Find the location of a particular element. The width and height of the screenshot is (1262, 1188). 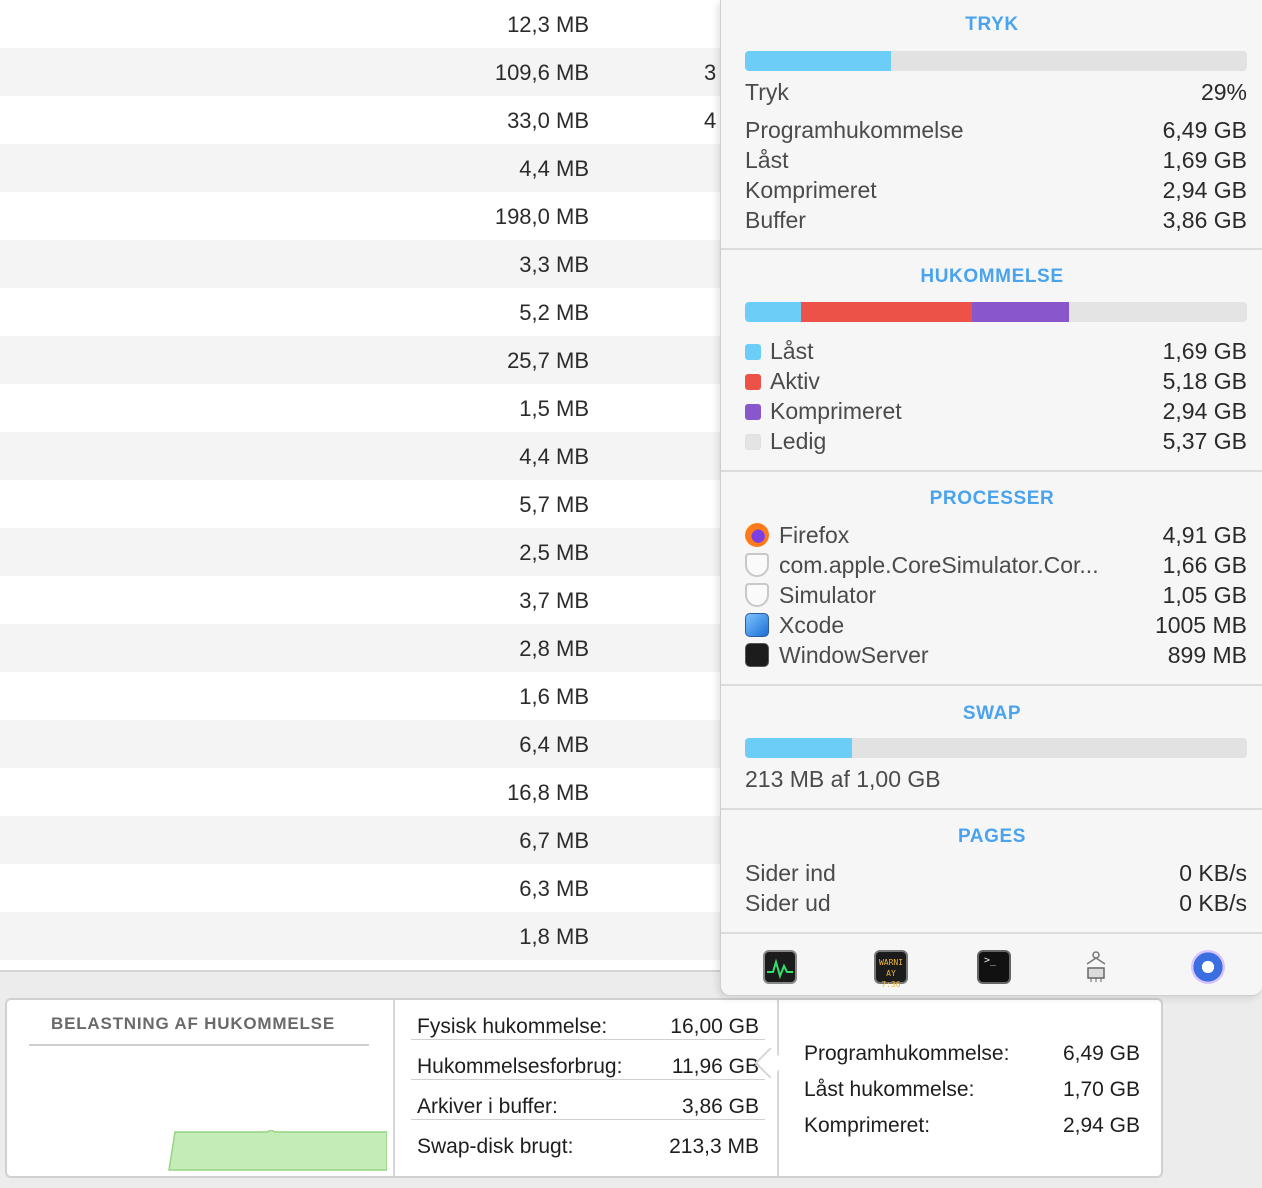

pressure-detail-row: Programhukommelse 6,49 GB is located at coordinates (996, 132).